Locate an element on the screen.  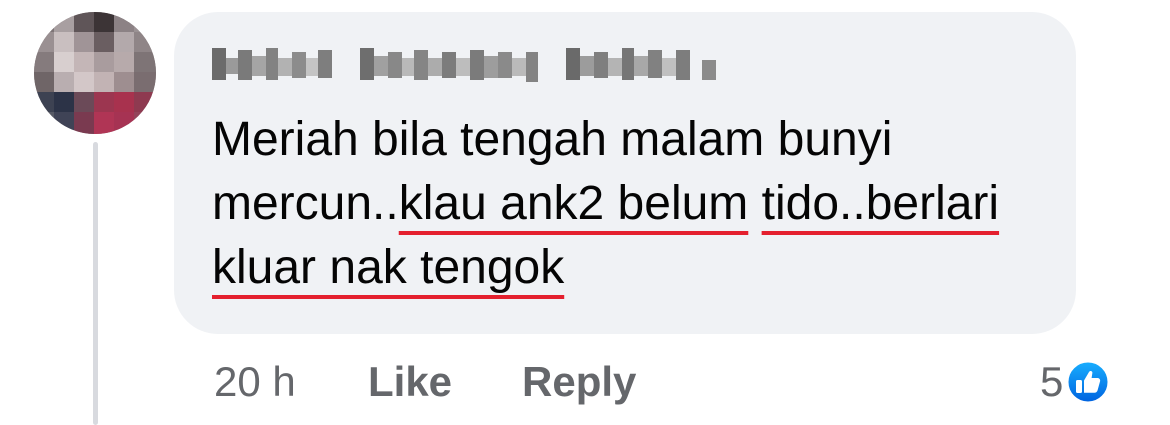
reaction-summary: 5 is located at coordinates (1075, 382).